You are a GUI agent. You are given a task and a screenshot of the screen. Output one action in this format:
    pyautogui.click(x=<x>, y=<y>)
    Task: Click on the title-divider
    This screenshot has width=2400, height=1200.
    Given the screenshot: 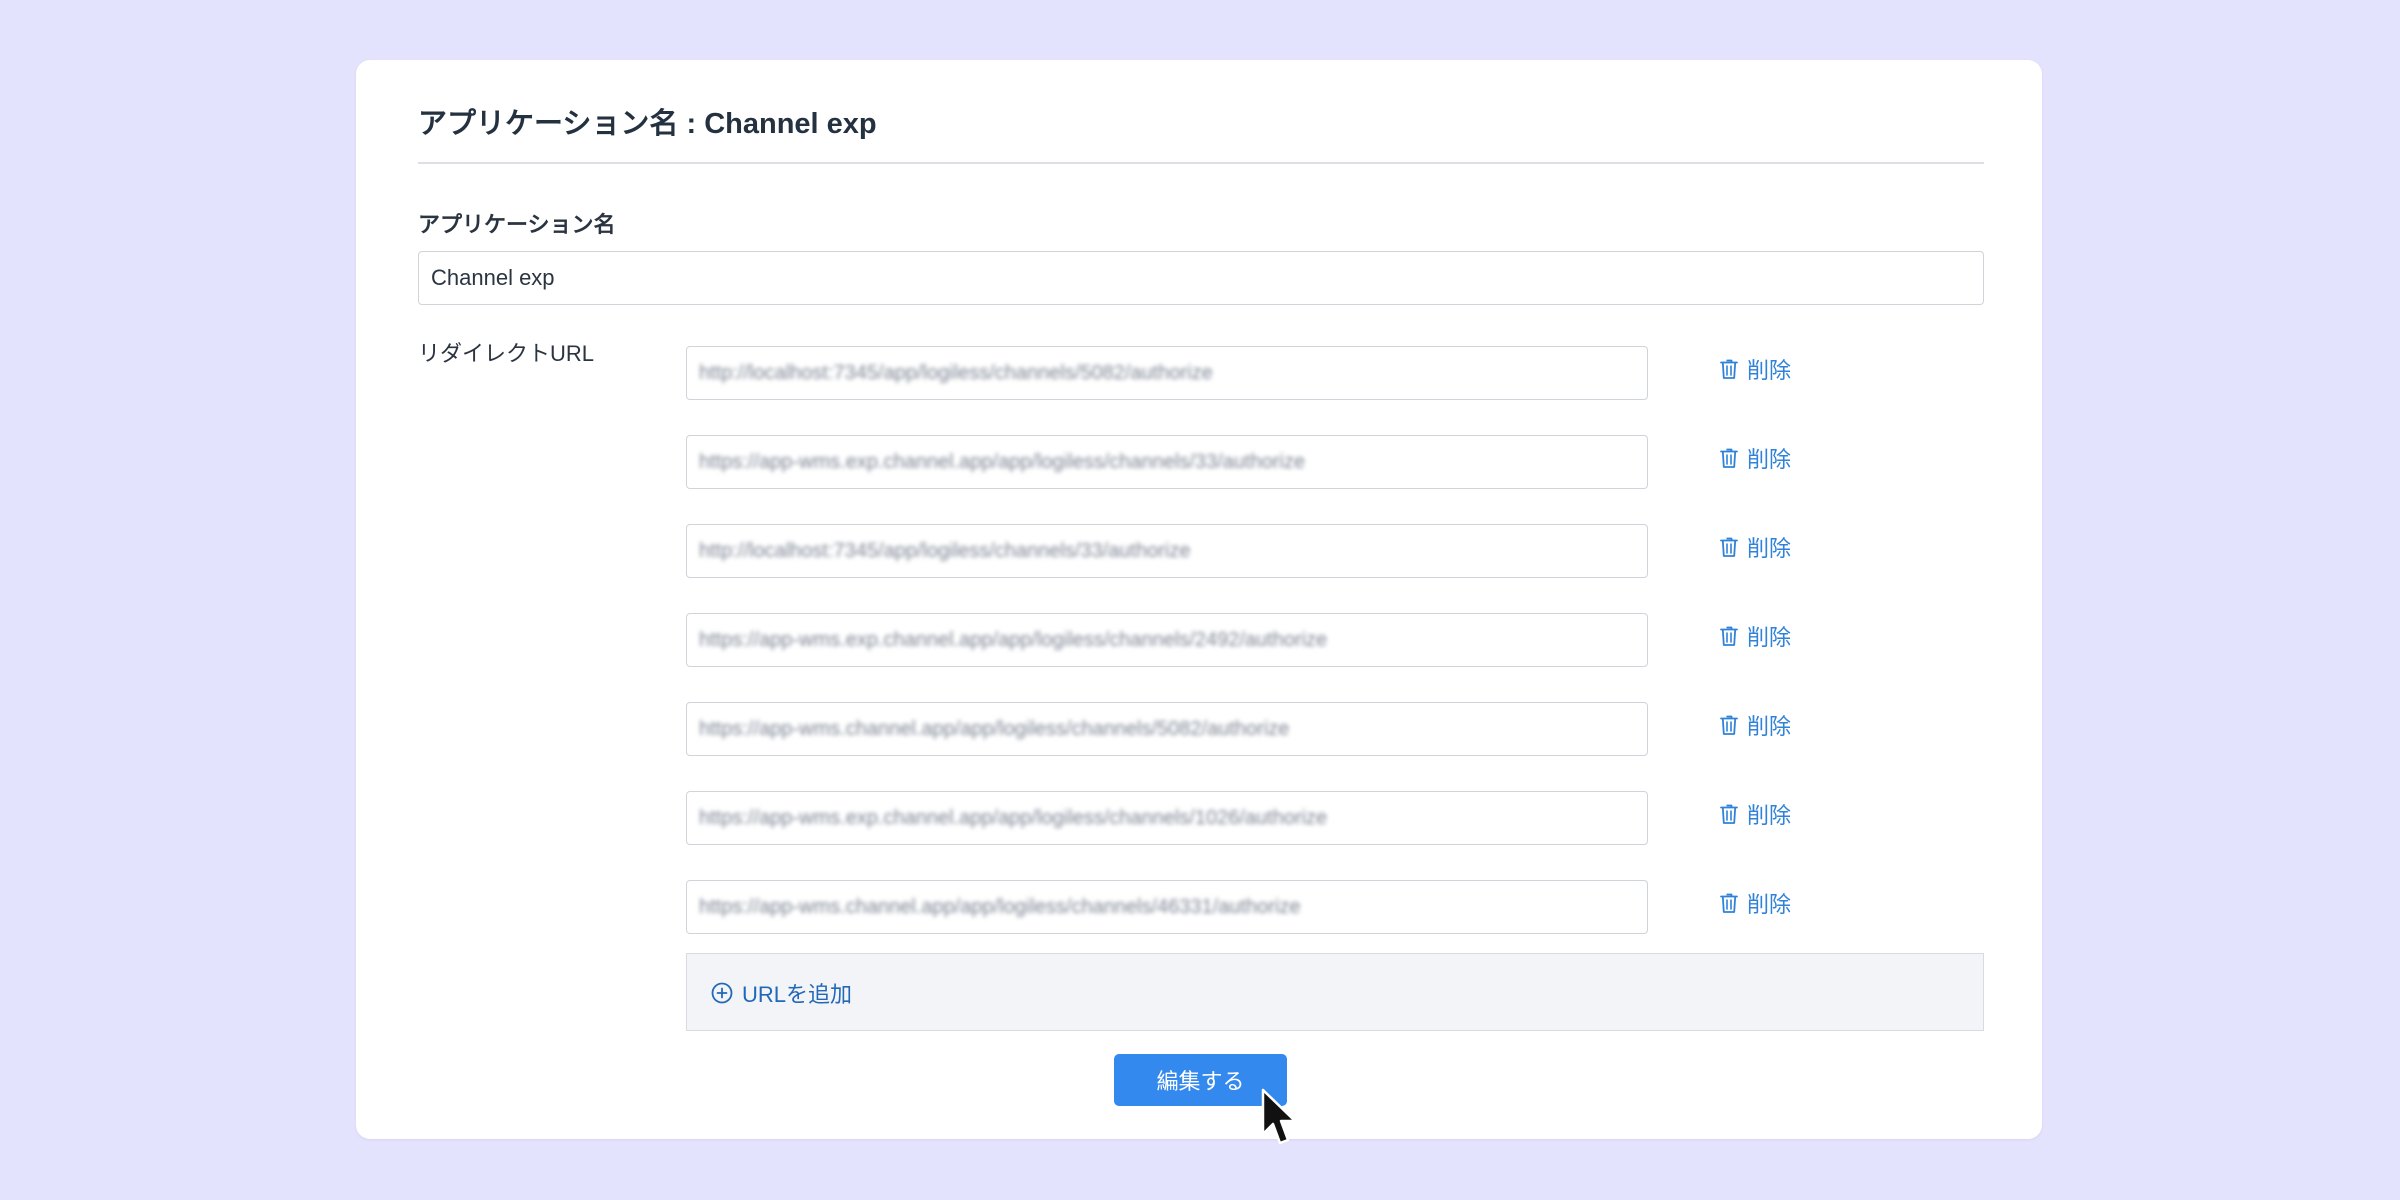 What is the action you would take?
    pyautogui.click(x=1201, y=163)
    